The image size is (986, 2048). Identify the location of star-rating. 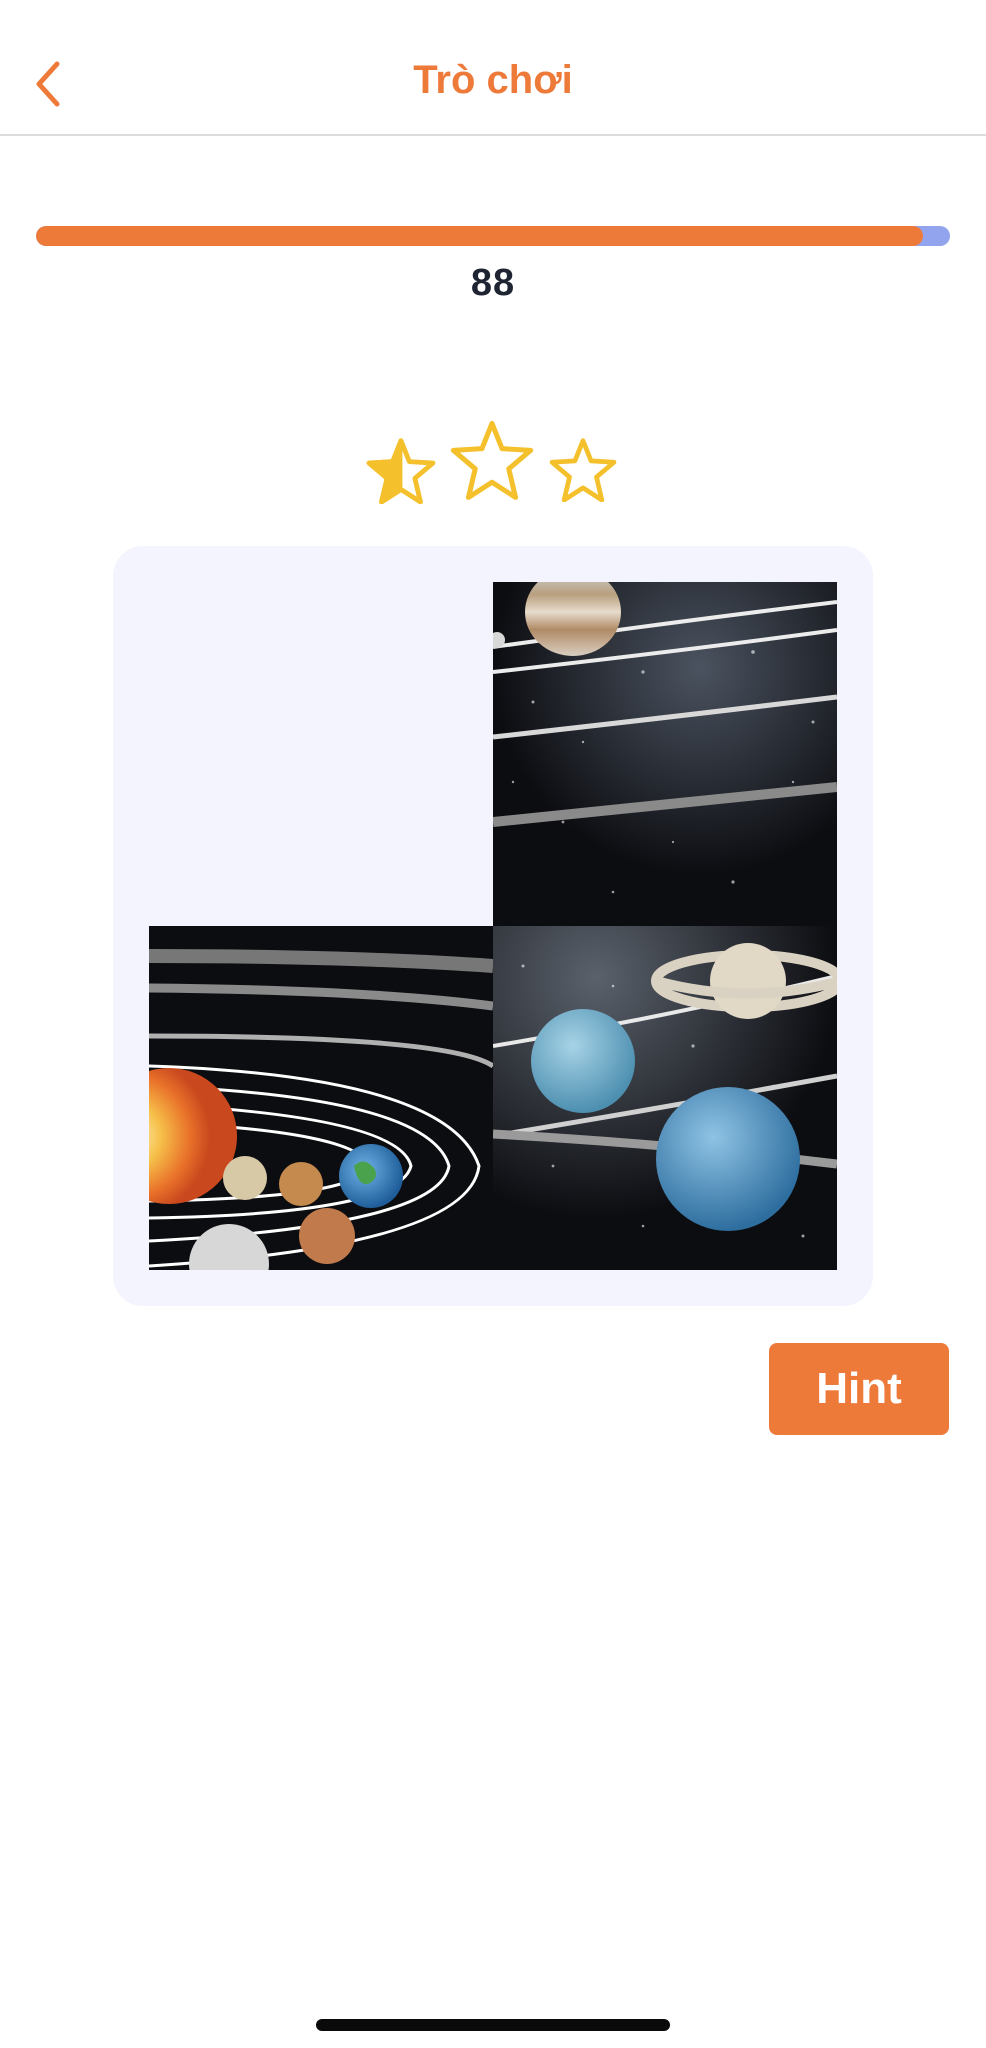
(493, 465).